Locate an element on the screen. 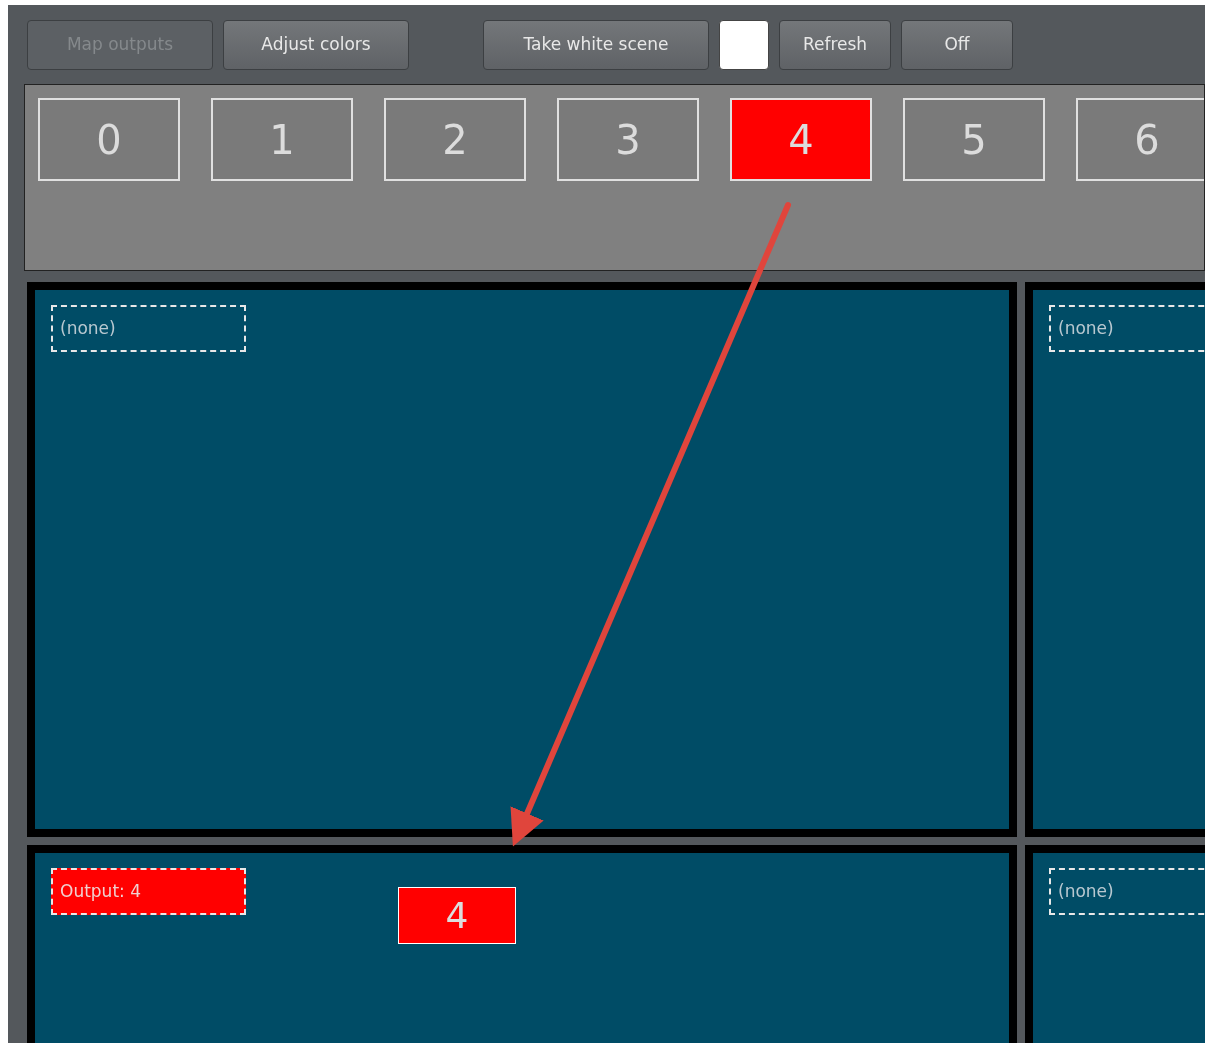  toolbar-button: Take white scene is located at coordinates (596, 44).